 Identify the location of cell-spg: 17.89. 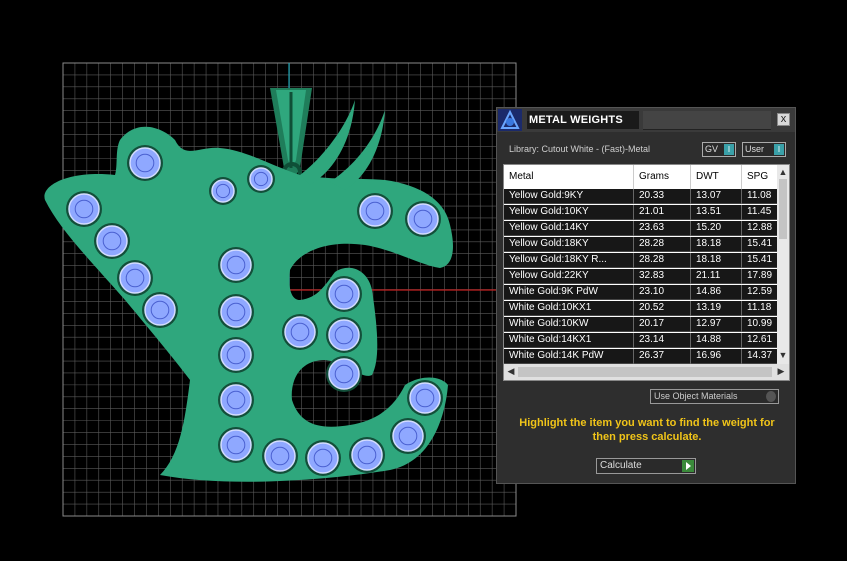
(762, 276).